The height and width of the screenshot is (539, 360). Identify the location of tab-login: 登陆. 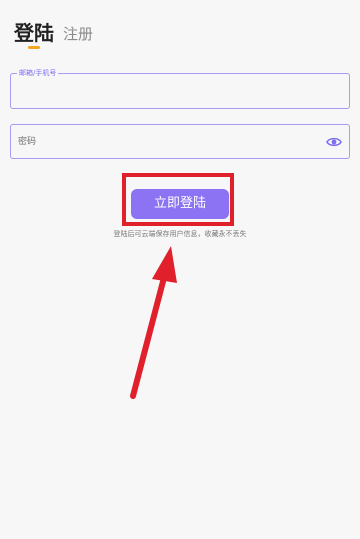
(34, 33).